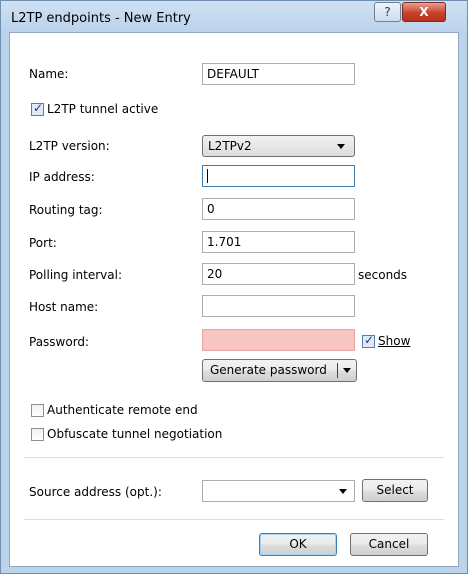  What do you see at coordinates (278, 176) in the screenshot?
I see `ip-address-field` at bounding box center [278, 176].